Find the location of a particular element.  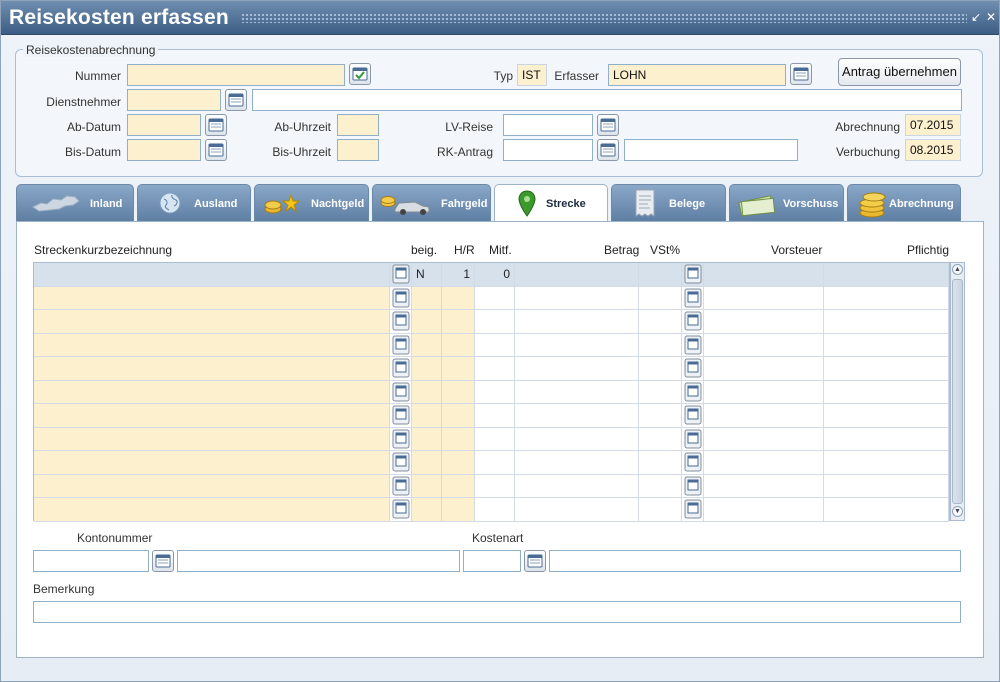

erfasser-lookup-button is located at coordinates (801, 74).